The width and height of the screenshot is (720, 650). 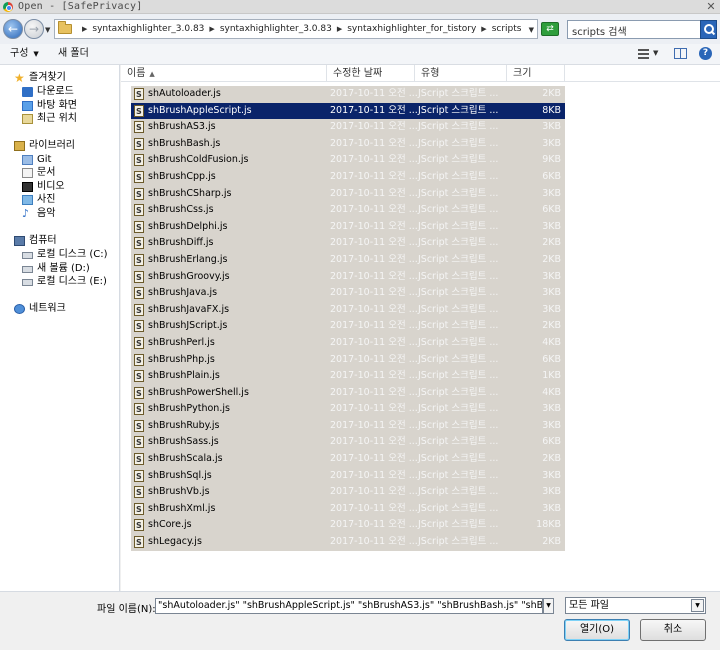 I want to click on documents-icon, so click(x=27, y=173).